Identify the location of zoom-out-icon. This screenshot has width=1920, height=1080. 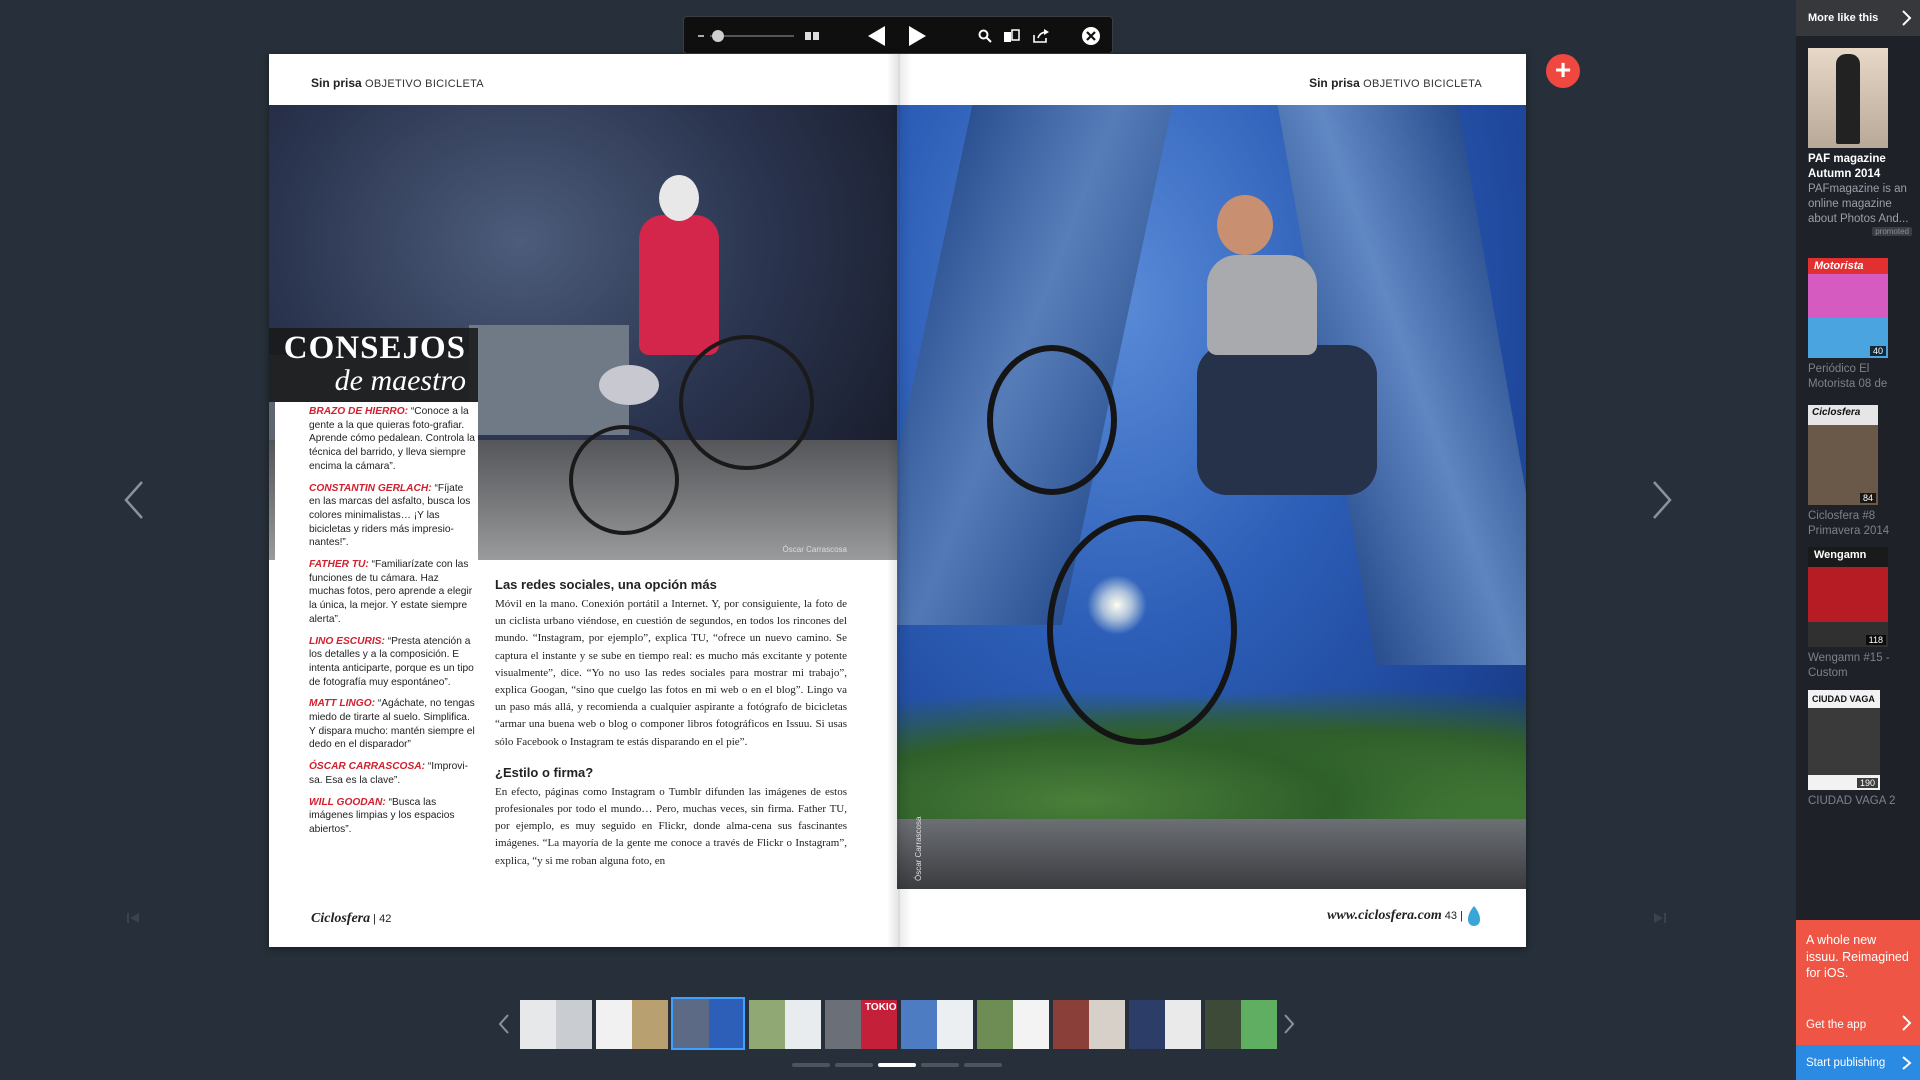
(701, 36).